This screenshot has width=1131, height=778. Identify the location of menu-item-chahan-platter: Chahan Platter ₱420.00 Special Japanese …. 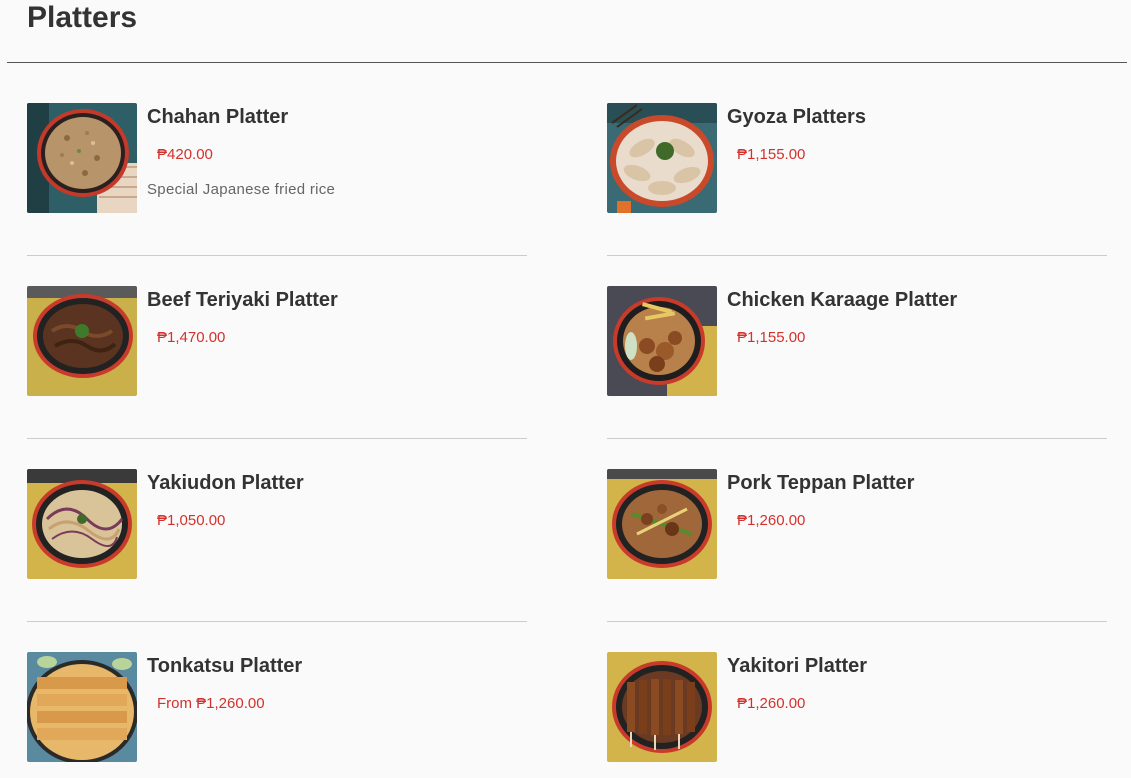
(277, 179).